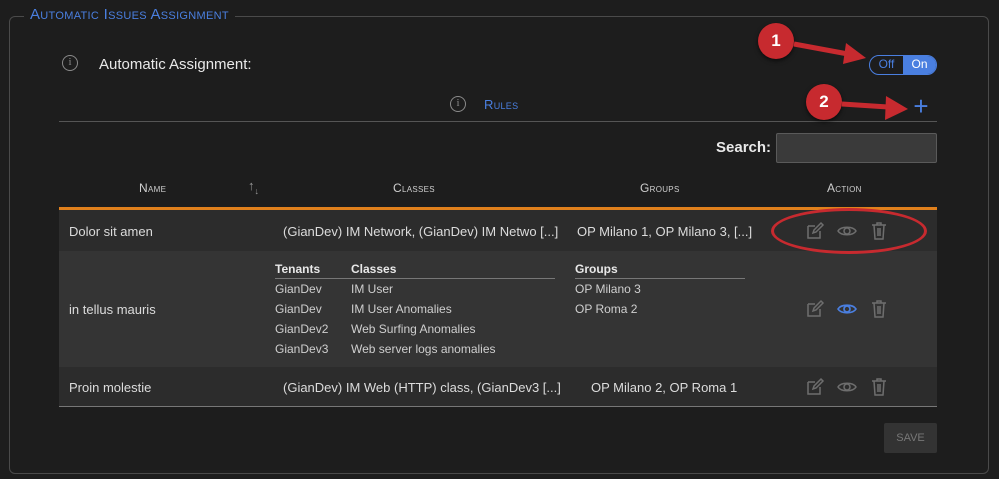 Image resolution: width=999 pixels, height=479 pixels. What do you see at coordinates (110, 387) in the screenshot?
I see `rule-name: Proin molestie` at bounding box center [110, 387].